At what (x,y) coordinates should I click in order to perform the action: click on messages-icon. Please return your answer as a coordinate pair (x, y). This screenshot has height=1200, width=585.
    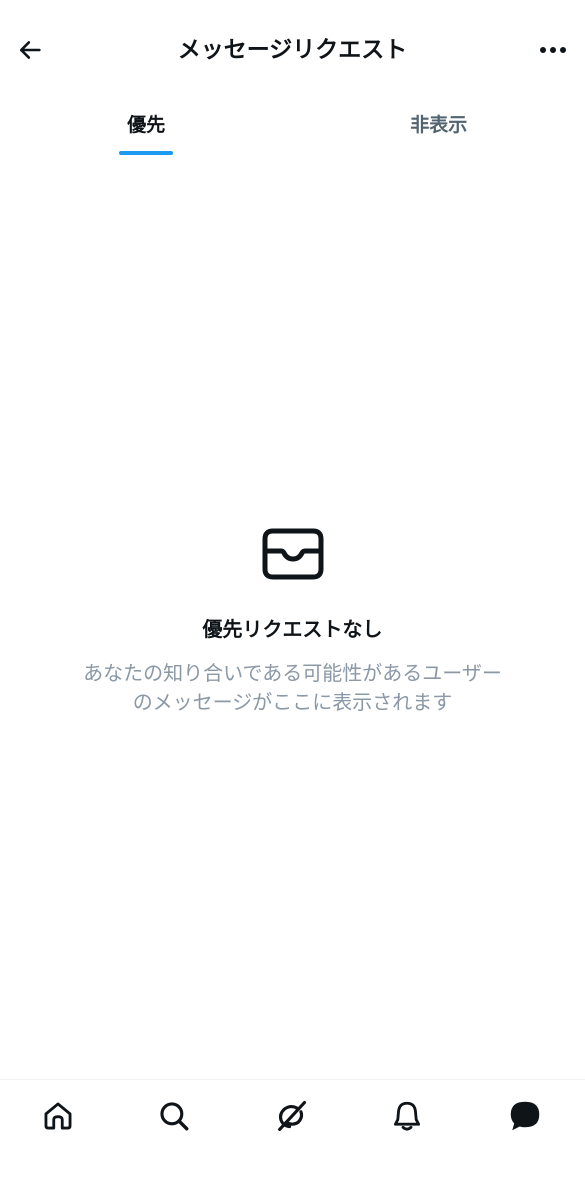
    Looking at the image, I should click on (525, 1116).